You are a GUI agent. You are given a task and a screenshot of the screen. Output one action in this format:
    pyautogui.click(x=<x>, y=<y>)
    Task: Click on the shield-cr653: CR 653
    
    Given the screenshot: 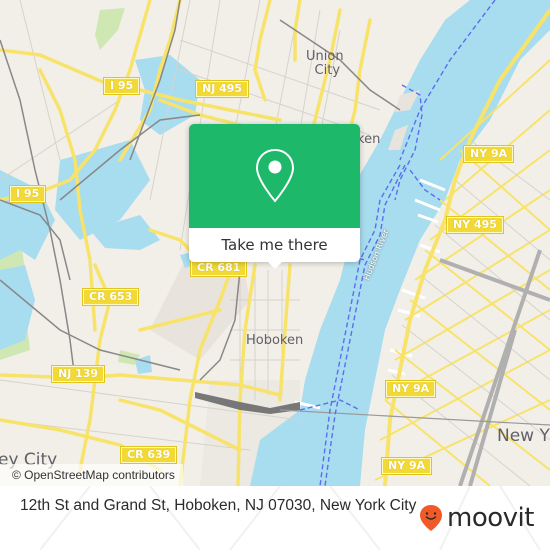 What is the action you would take?
    pyautogui.click(x=110, y=297)
    